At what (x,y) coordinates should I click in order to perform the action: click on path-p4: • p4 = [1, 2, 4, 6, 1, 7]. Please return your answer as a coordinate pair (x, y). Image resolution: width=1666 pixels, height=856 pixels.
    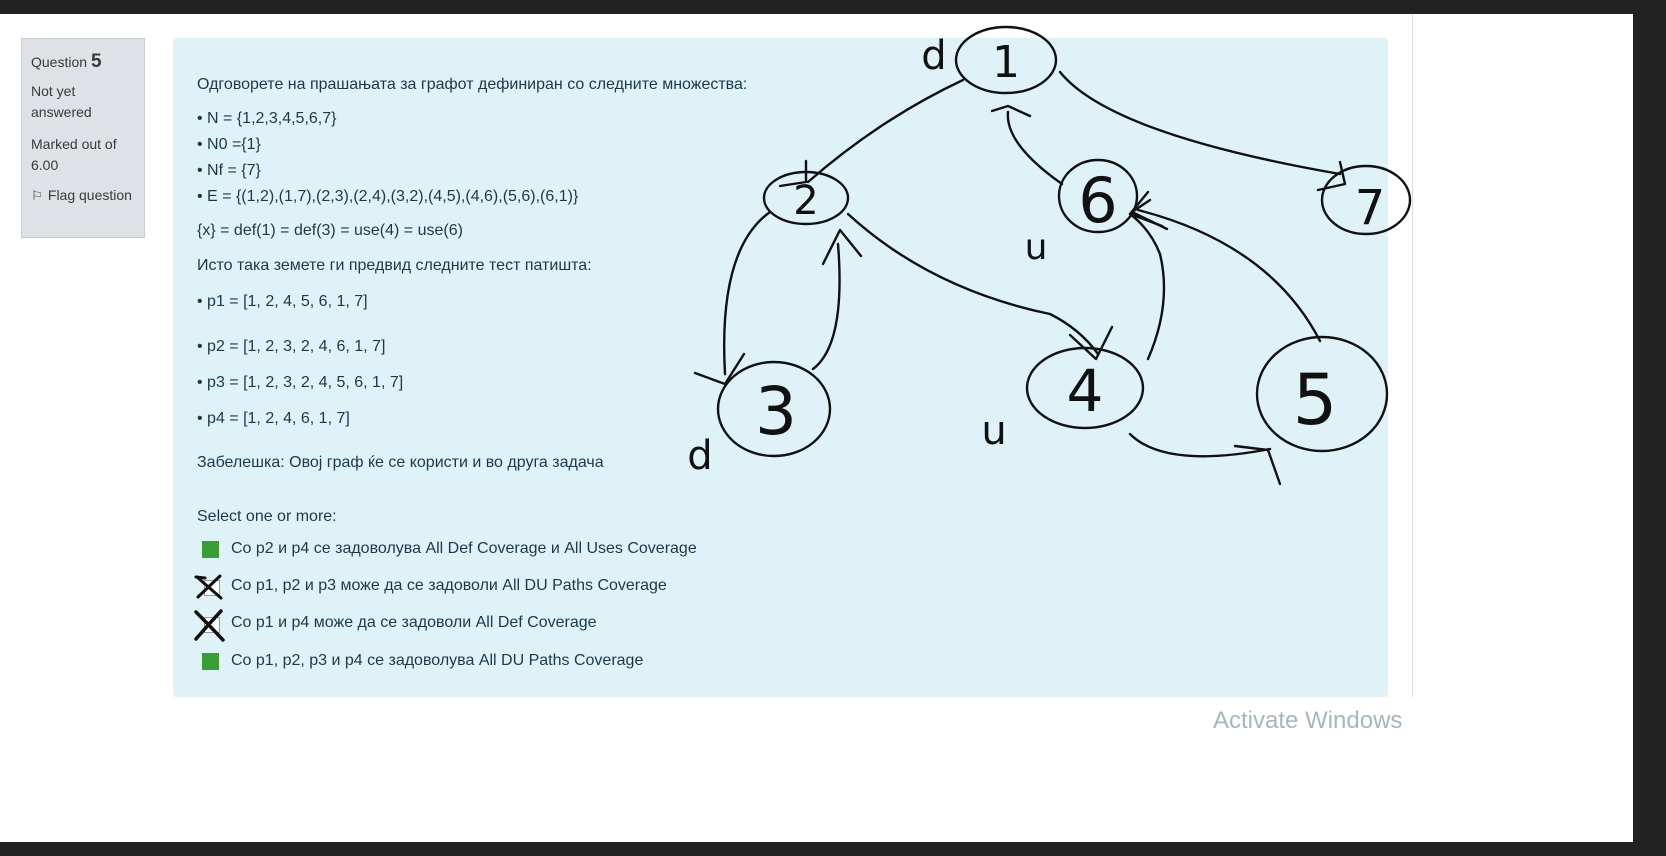
    Looking at the image, I should click on (273, 418).